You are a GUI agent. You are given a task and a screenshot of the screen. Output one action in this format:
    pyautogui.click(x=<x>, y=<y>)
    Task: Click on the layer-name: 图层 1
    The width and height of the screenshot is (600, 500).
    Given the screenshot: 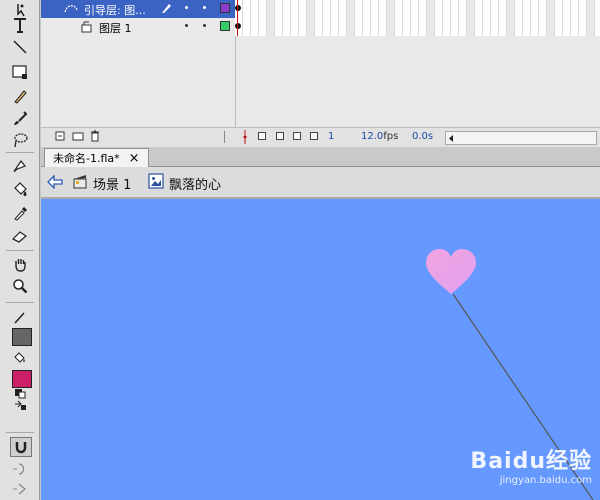 What is the action you would take?
    pyautogui.click(x=115, y=28)
    